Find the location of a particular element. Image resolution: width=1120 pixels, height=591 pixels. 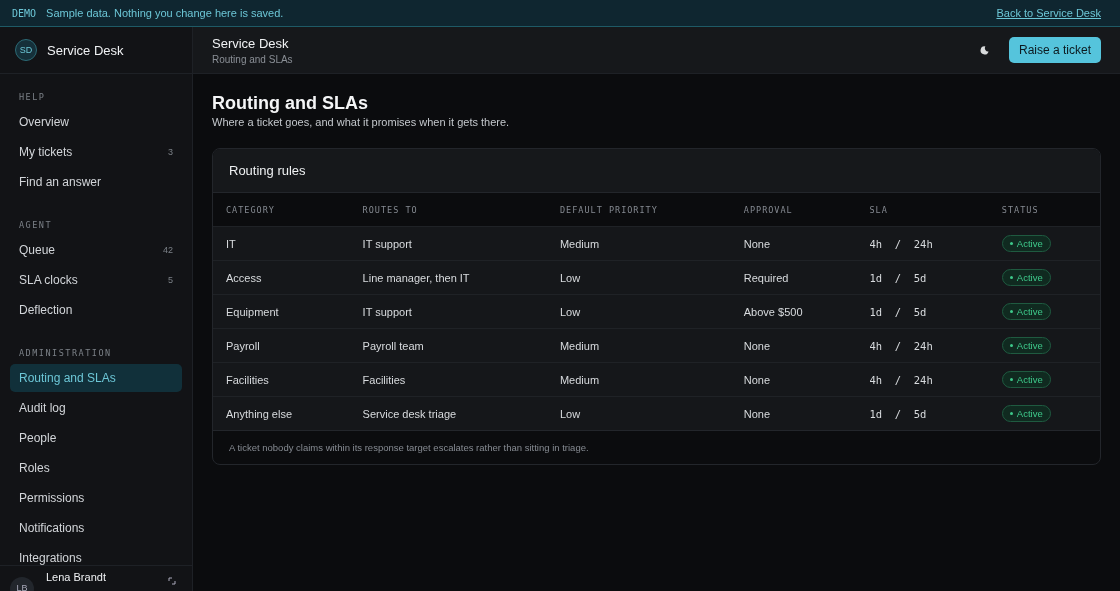

table-cell: Required is located at coordinates (793, 277).